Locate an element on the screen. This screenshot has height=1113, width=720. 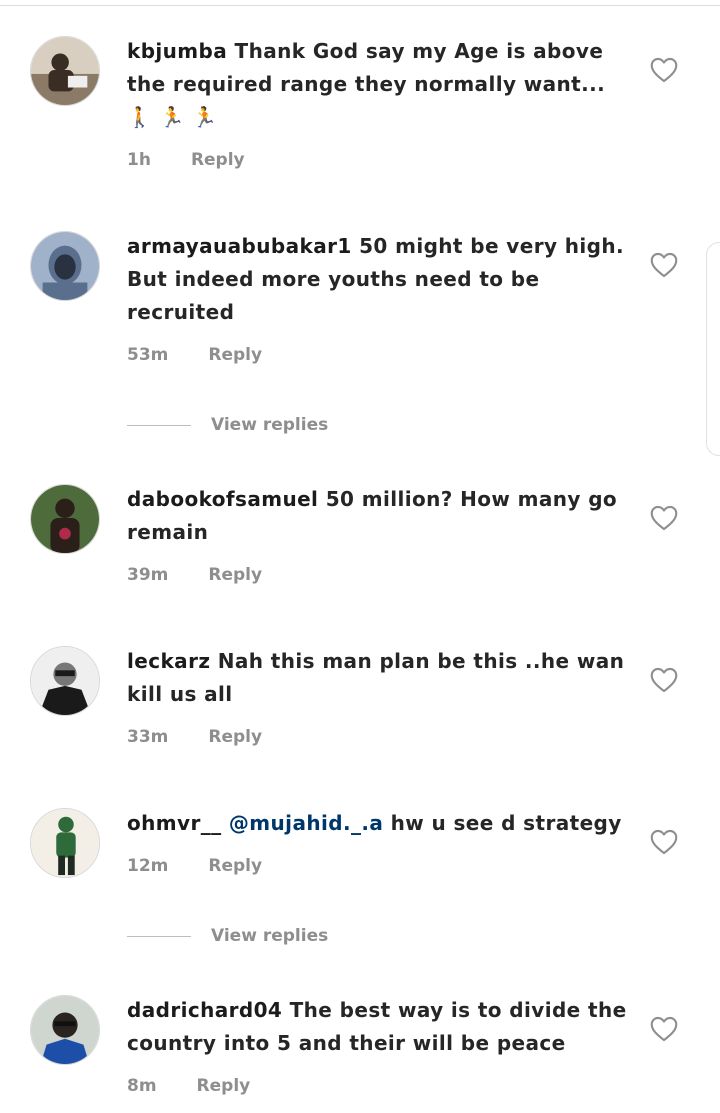
mention-link: @mujahid._.a is located at coordinates (306, 823).